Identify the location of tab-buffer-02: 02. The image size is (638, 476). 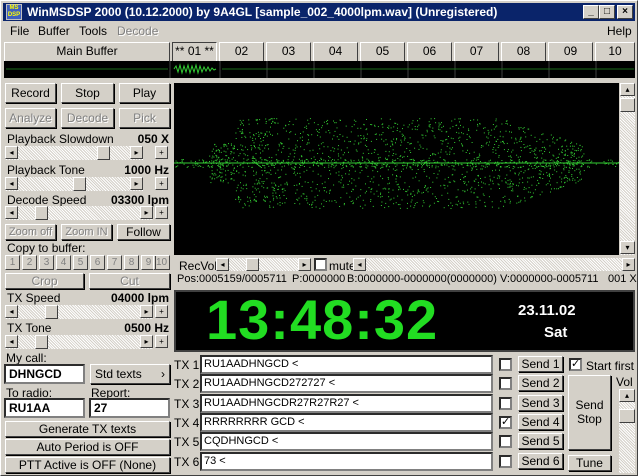
(241, 51).